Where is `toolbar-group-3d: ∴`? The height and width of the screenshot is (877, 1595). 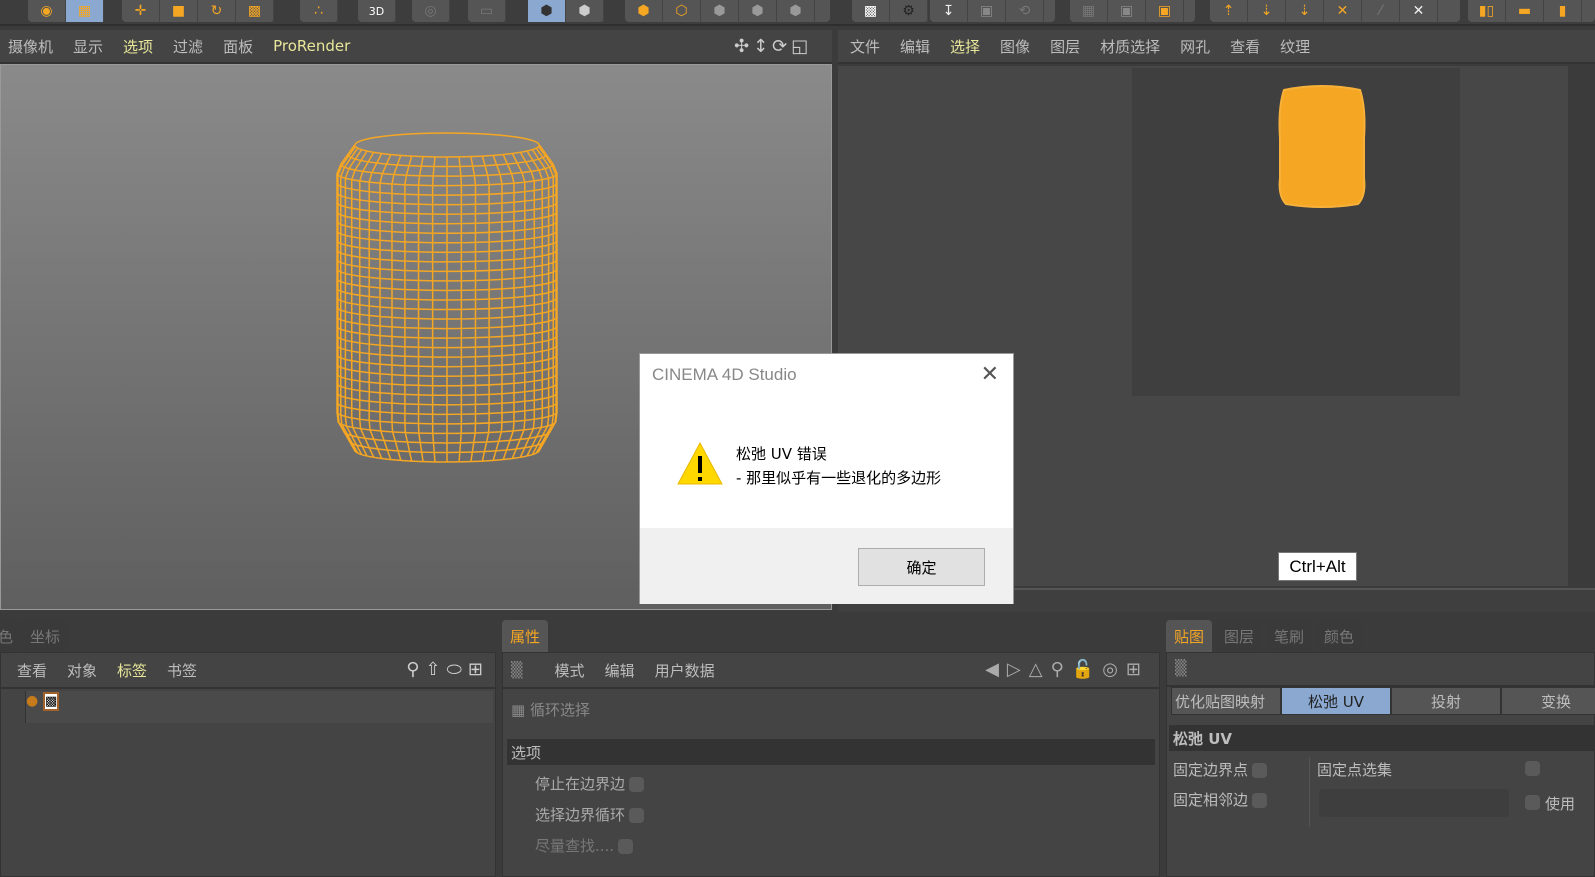
toolbar-group-3d: ∴ is located at coordinates (319, 11).